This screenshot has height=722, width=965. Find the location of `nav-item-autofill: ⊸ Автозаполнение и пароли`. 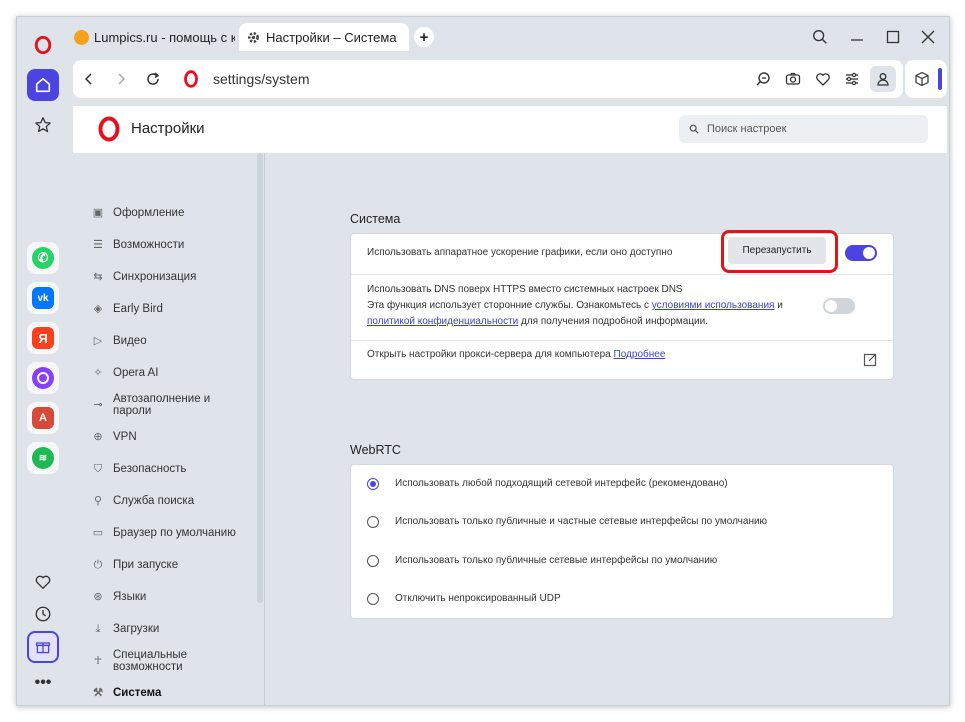

nav-item-autofill: ⊸ Автозаполнение и пароли is located at coordinates (171, 405).